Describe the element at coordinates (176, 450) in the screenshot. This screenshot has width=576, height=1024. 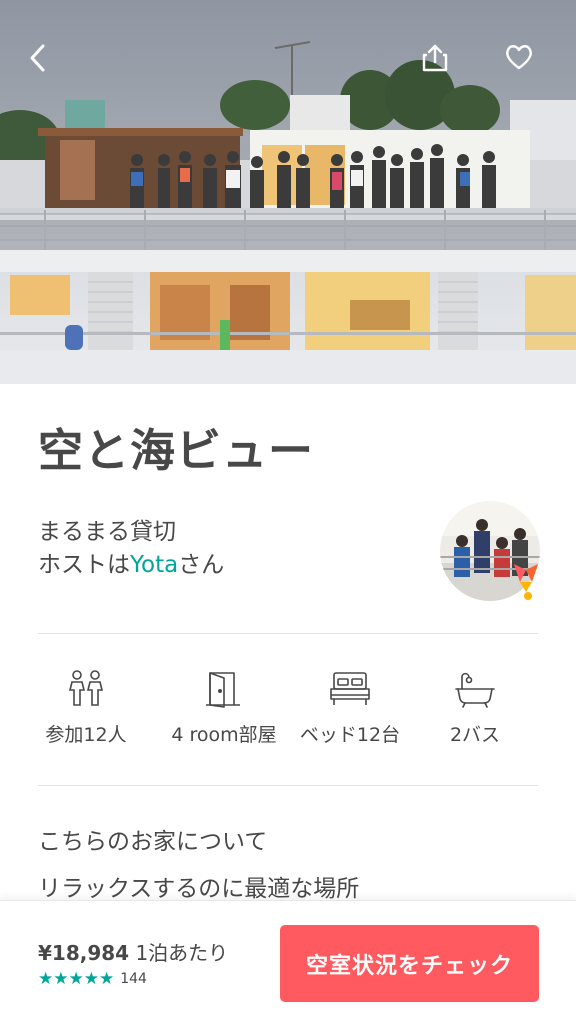
I see `listing-title: 空と海ビュー` at that location.